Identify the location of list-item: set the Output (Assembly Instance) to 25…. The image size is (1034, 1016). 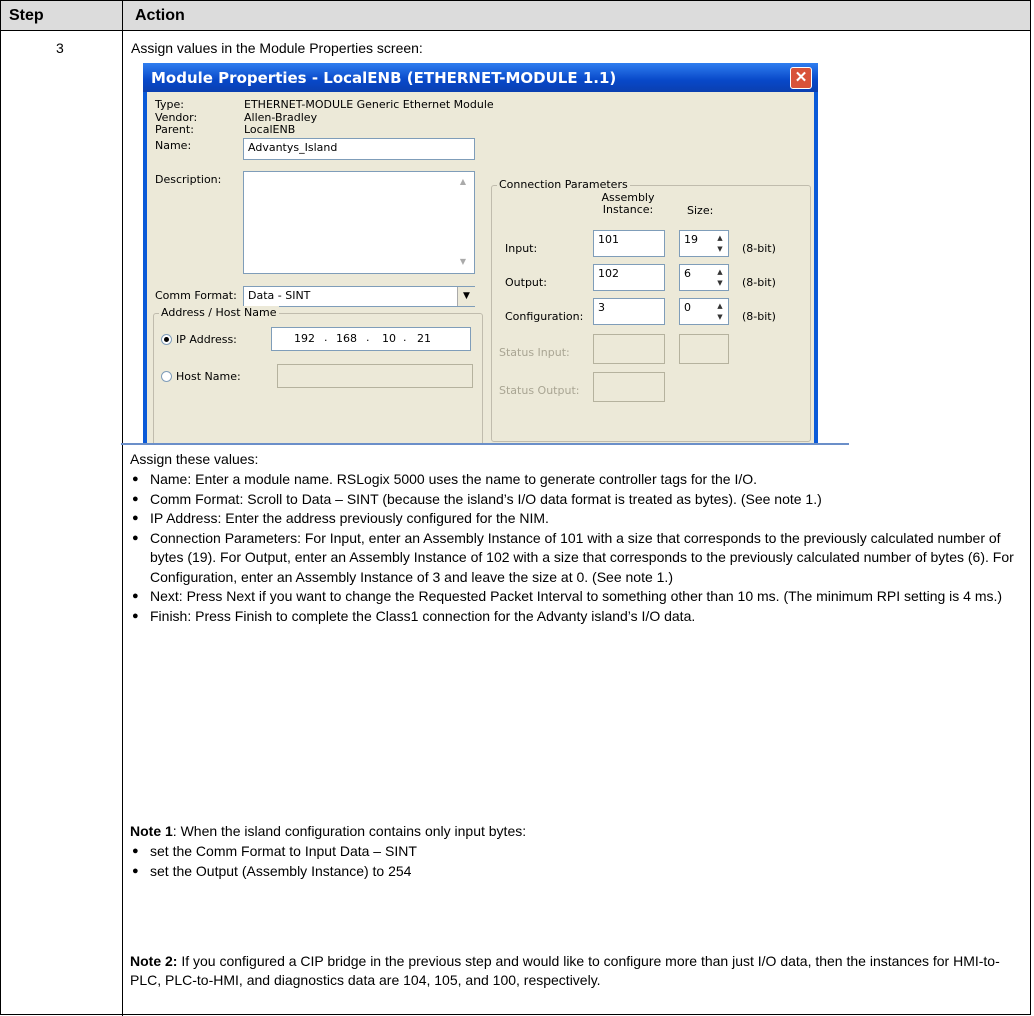
(576, 872).